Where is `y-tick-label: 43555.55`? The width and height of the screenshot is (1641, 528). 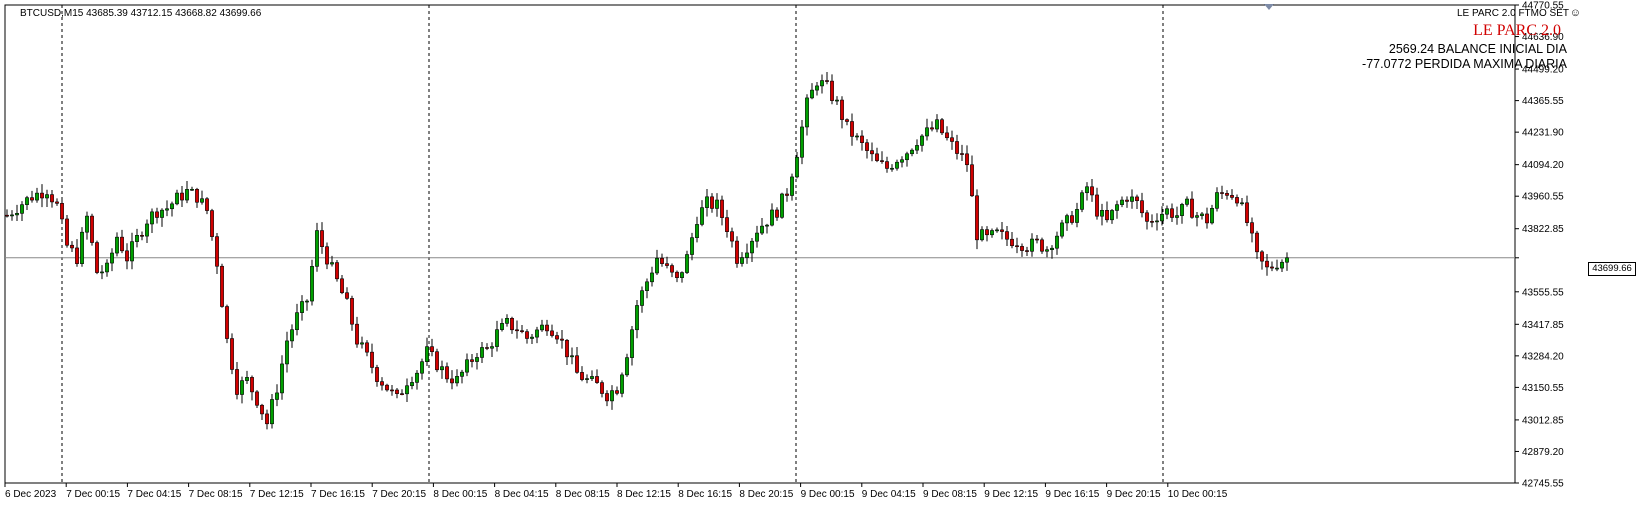 y-tick-label: 43555.55 is located at coordinates (1543, 292).